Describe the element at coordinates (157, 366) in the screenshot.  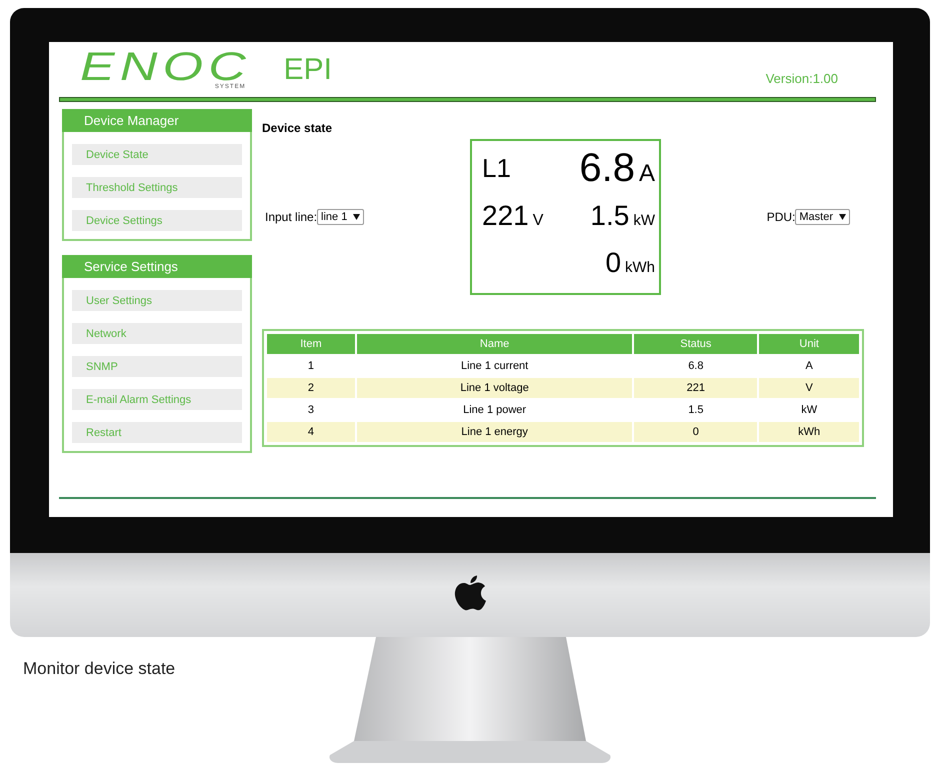
I see `sidebar-item: SNMP` at that location.